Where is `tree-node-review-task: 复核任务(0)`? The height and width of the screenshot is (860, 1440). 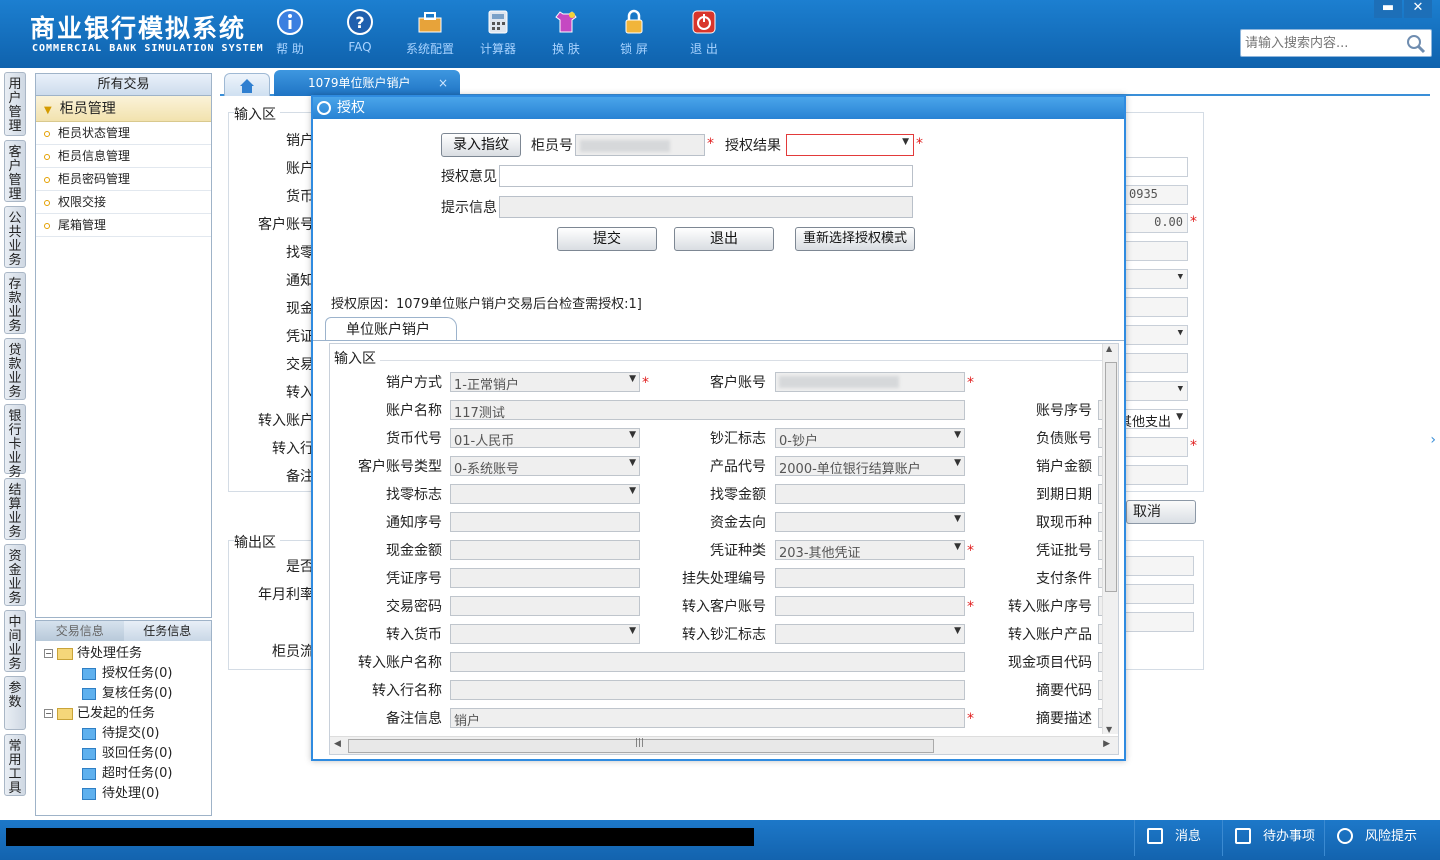
tree-node-review-task: 复核任务(0) is located at coordinates (123, 694).